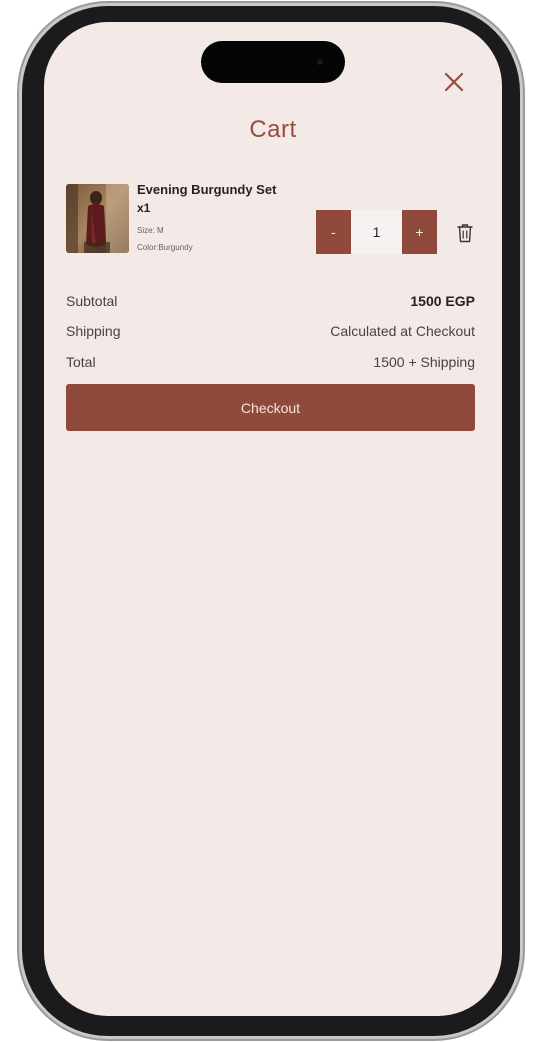 The width and height of the screenshot is (539, 1042). I want to click on shipping-value: Calculated at Checkout, so click(402, 331).